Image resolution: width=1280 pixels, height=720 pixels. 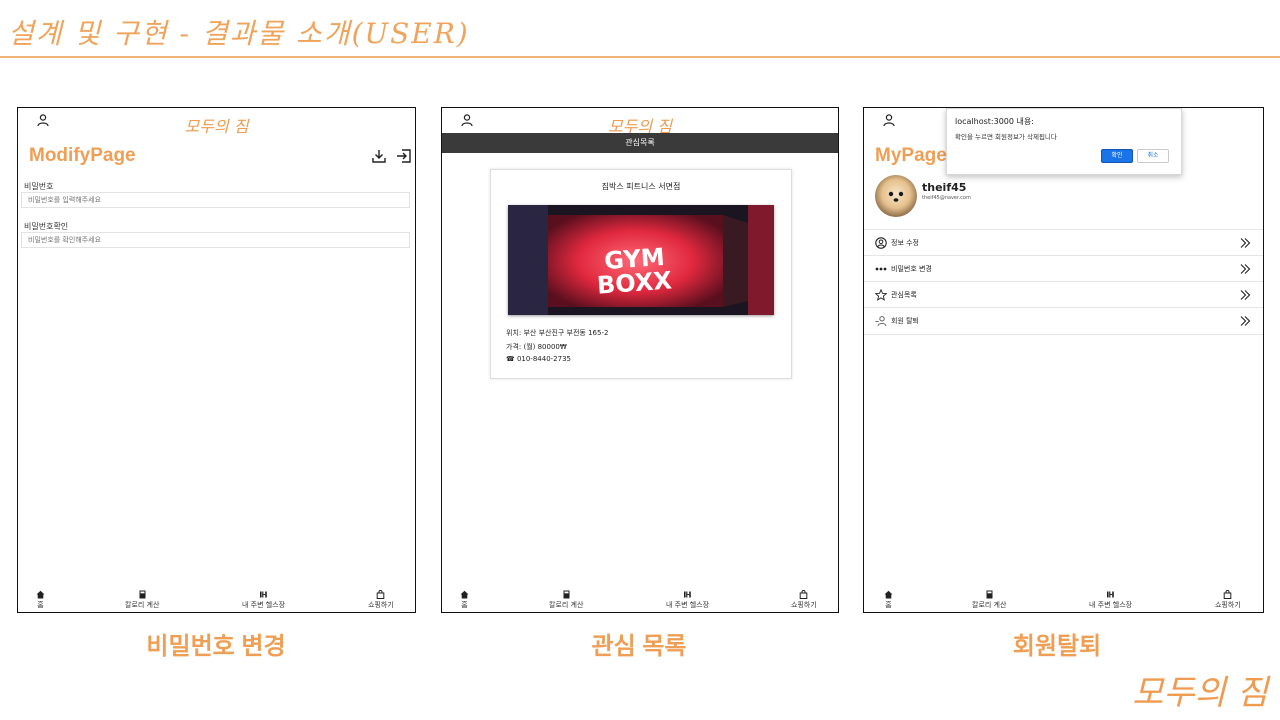 What do you see at coordinates (215, 200) in the screenshot?
I see `password-input` at bounding box center [215, 200].